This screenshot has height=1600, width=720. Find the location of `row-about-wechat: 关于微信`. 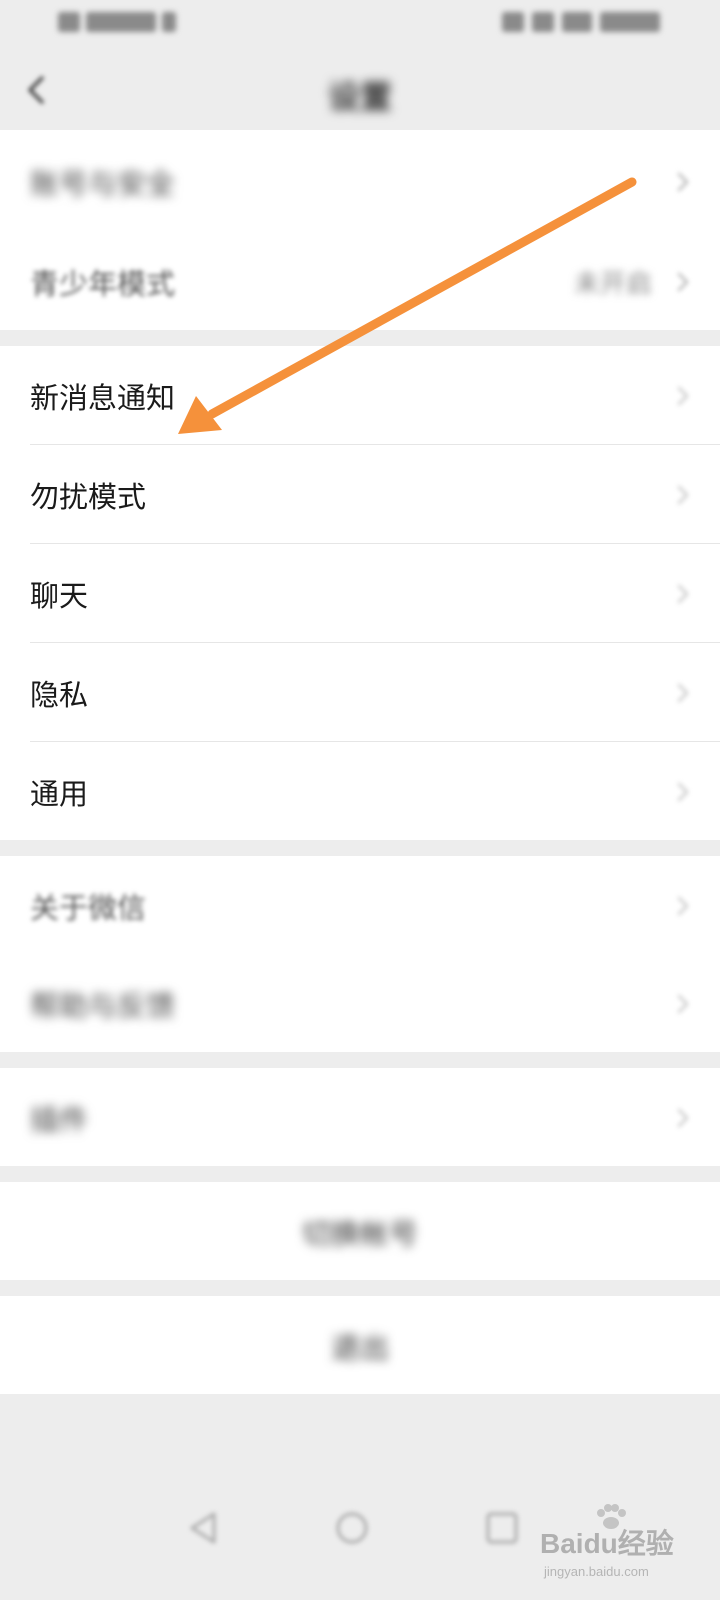

row-about-wechat: 关于微信 is located at coordinates (360, 905).